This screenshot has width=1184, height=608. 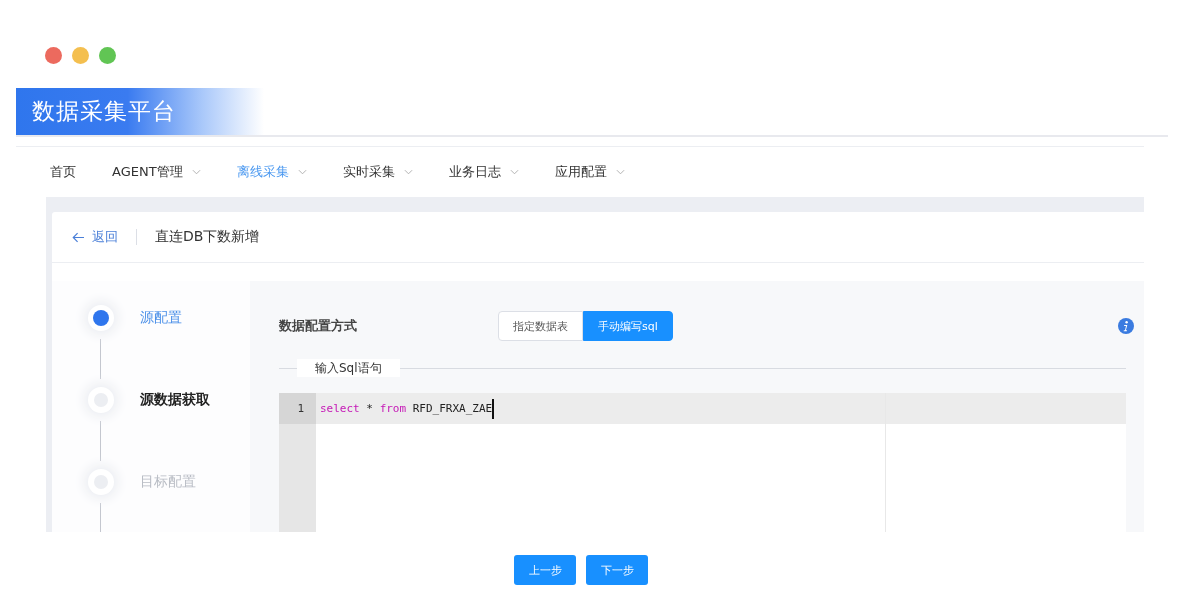 What do you see at coordinates (95, 237) in the screenshot?
I see `back-link: 返回` at bounding box center [95, 237].